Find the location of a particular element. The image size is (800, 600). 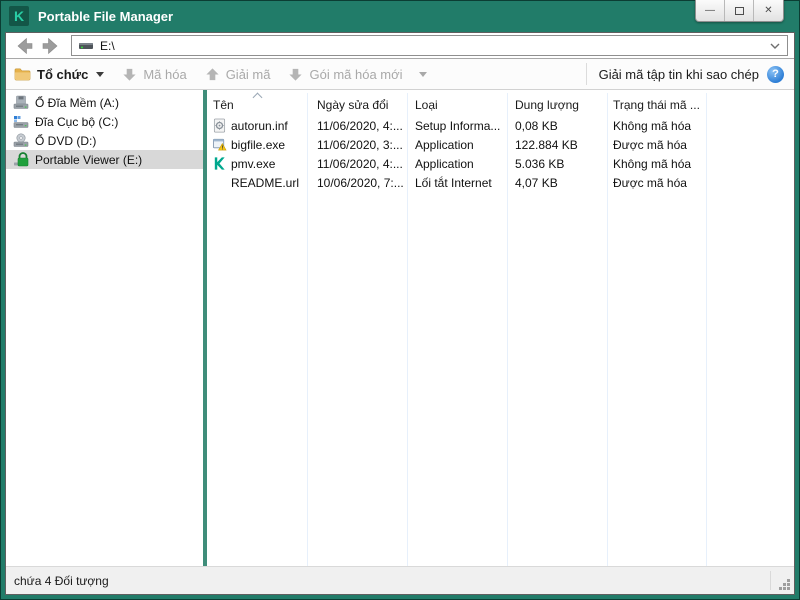

sidebar-item-label: Portable Viewer (E:) is located at coordinates (89, 159).